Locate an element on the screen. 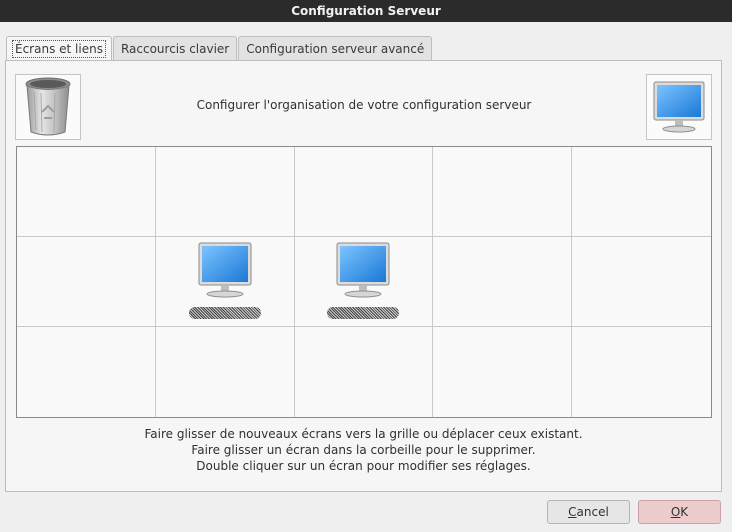 This screenshot has height=532, width=732. window-titlebar: Configuration Serveur is located at coordinates (366, 11).